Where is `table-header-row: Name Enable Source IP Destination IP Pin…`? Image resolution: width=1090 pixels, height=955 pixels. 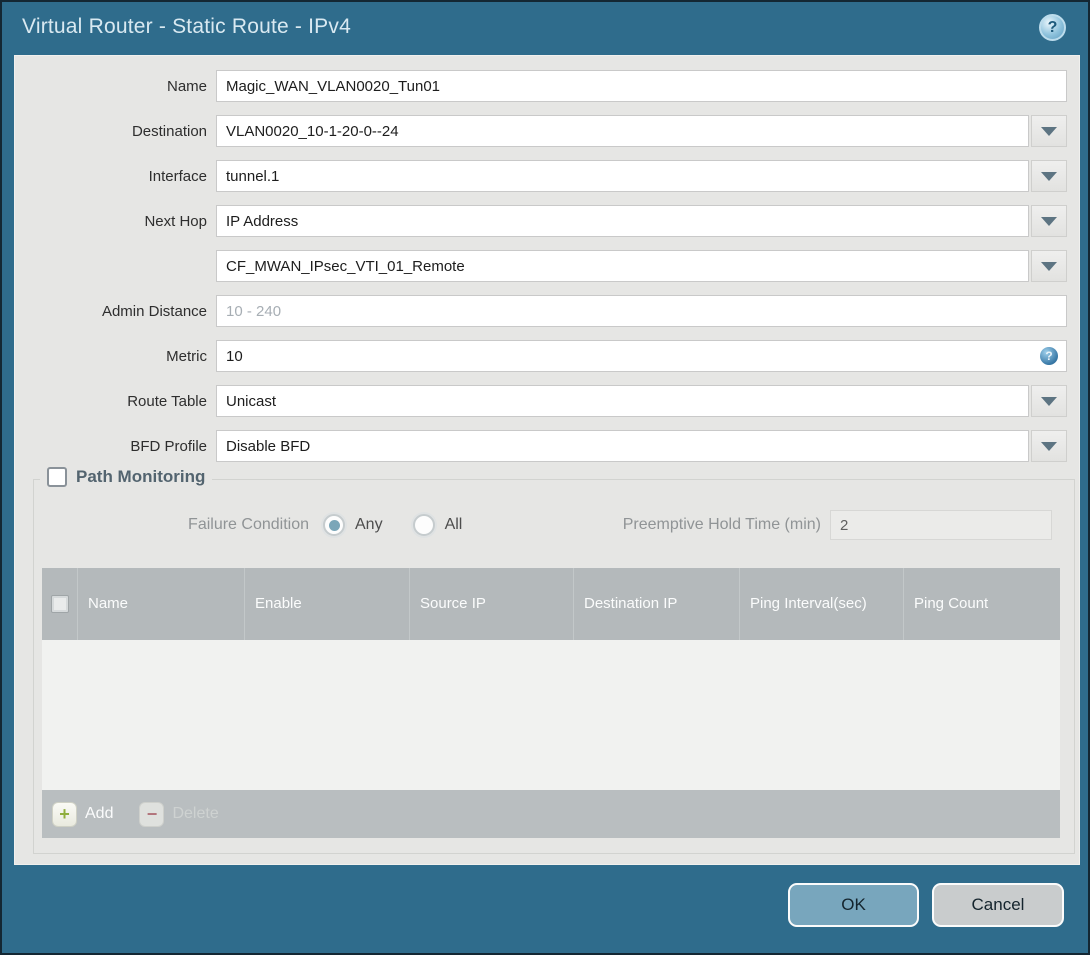
table-header-row: Name Enable Source IP Destination IP Pin… is located at coordinates (551, 604).